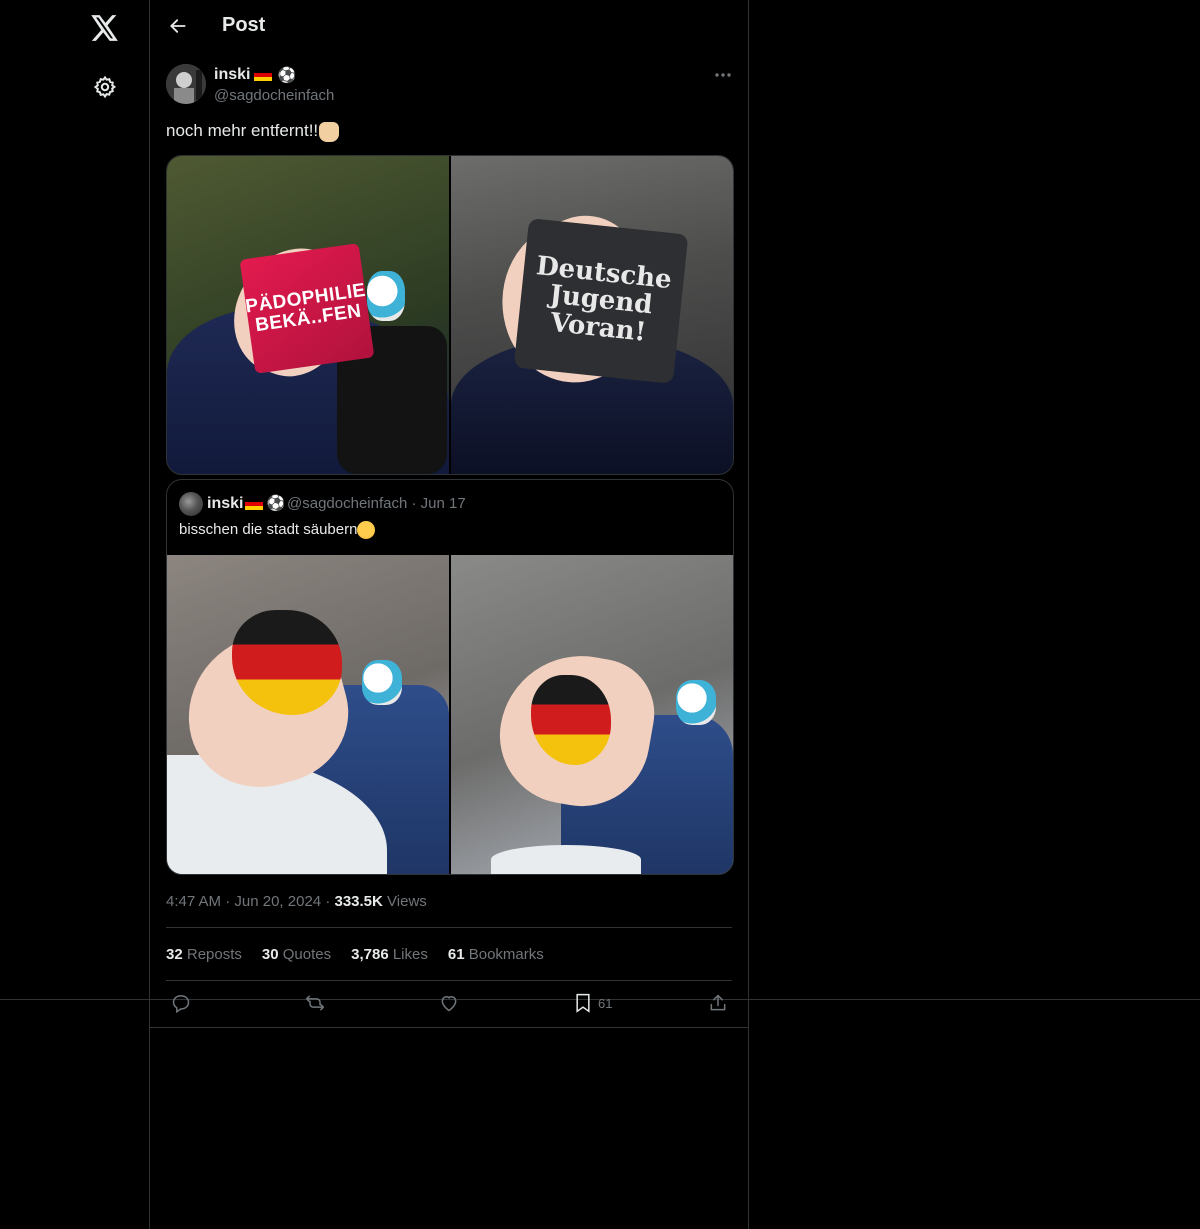 The image size is (1200, 1229). I want to click on bookmarks-stat: 61 Bookmarks, so click(496, 954).